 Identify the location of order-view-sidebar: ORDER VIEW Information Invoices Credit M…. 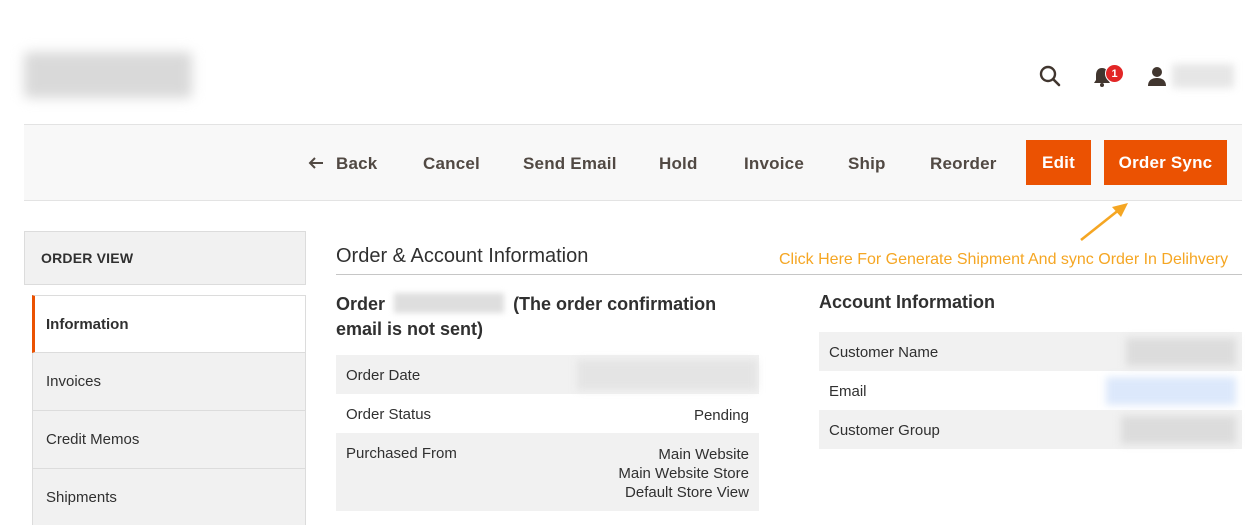
(165, 378).